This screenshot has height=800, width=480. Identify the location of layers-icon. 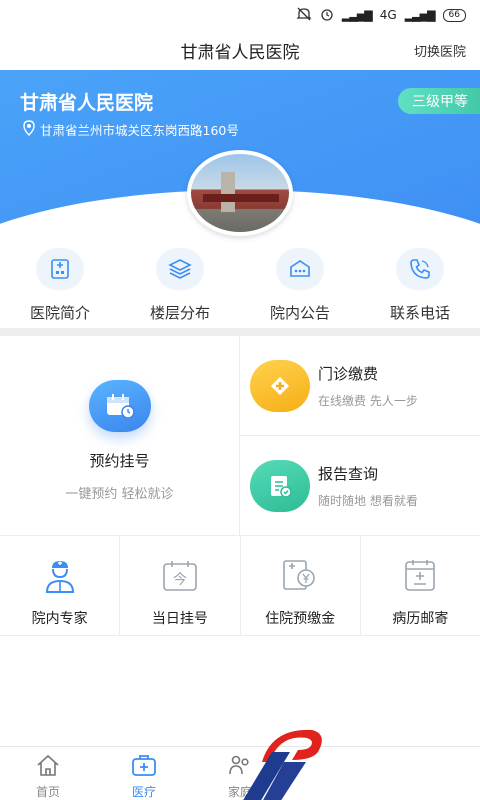
(180, 269).